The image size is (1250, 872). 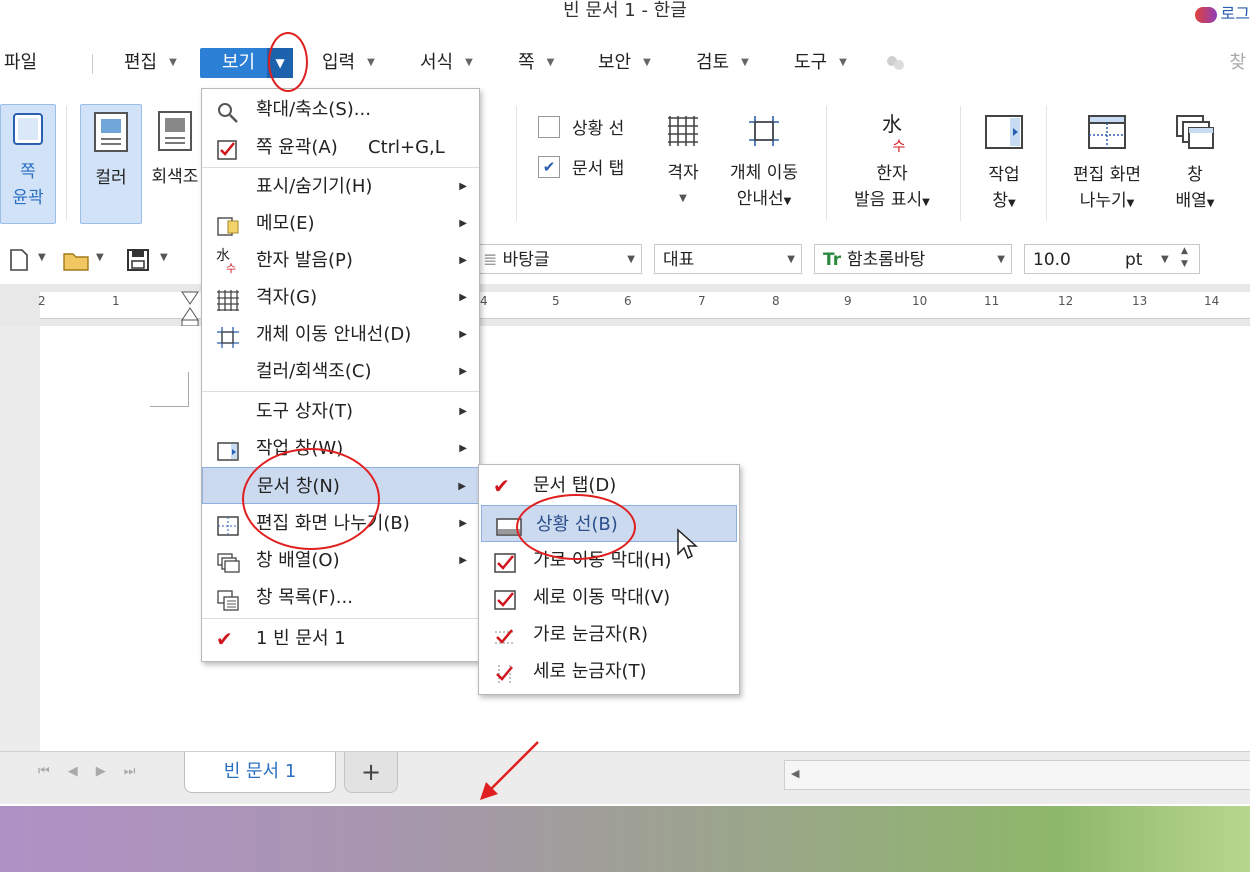 I want to click on ruler-tick: 8, so click(x=776, y=301).